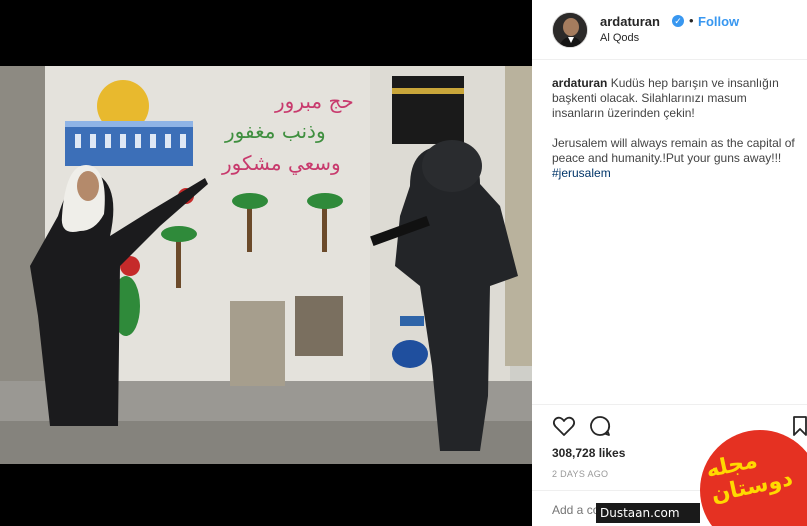  Describe the element at coordinates (314, 101) in the screenshot. I see `mural-text-1: حج مبرور` at that location.